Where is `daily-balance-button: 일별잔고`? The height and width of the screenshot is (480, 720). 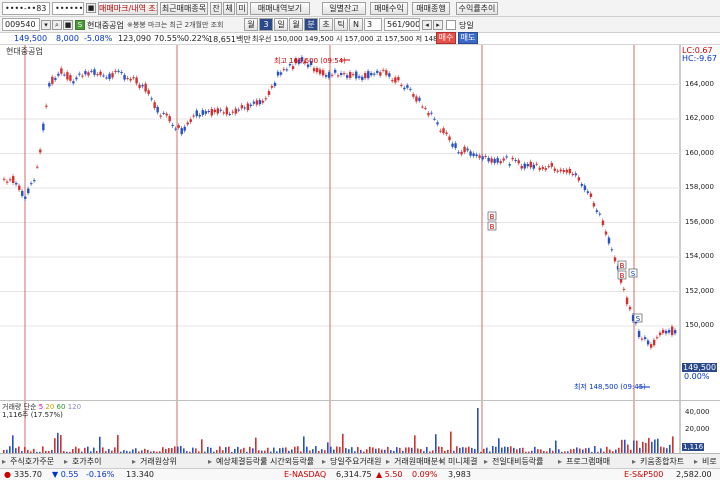 daily-balance-button: 일별잔고 is located at coordinates (344, 8).